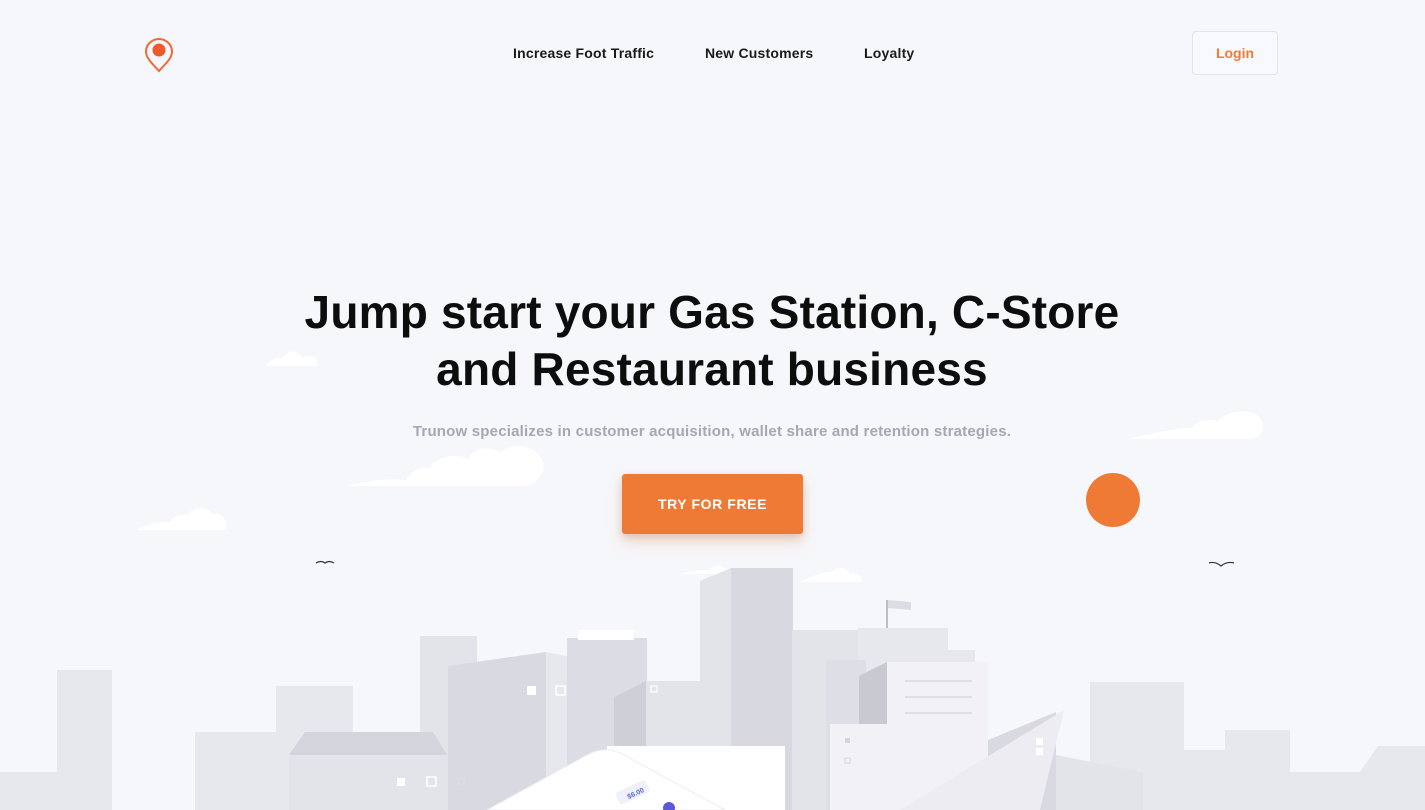  I want to click on sun-decoration, so click(1113, 500).